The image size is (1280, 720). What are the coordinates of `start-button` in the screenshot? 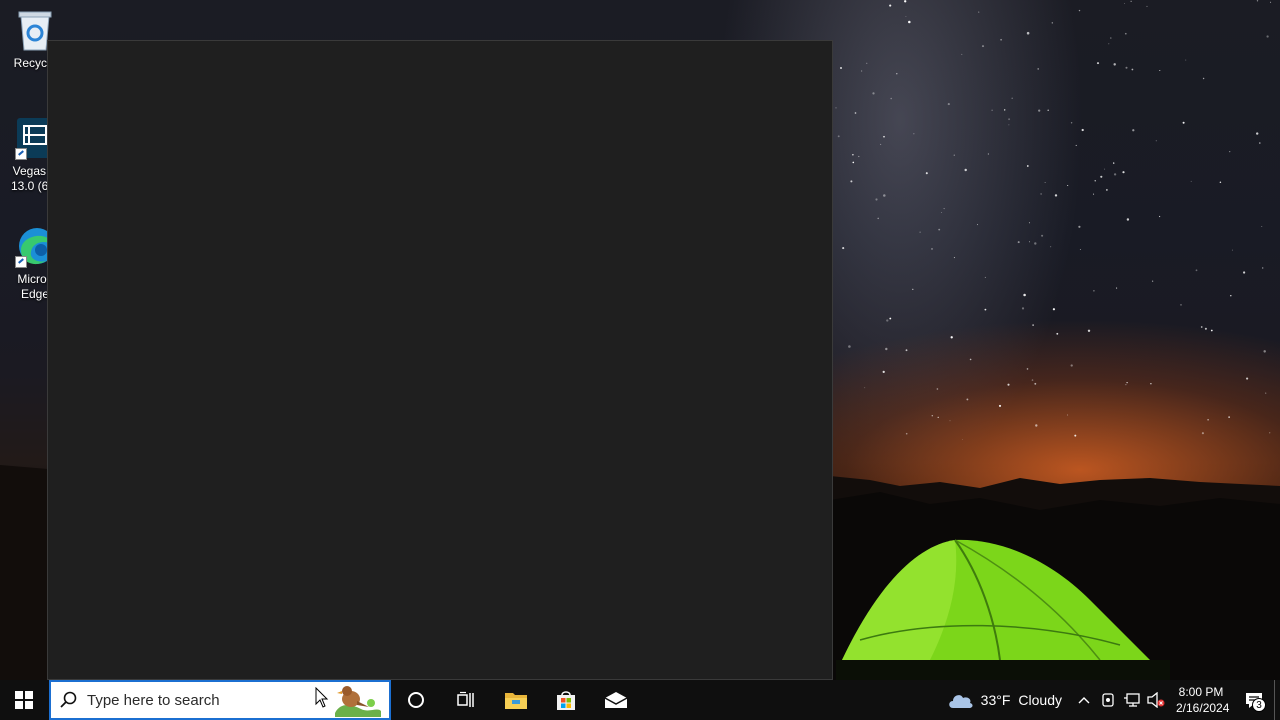 It's located at (24, 700).